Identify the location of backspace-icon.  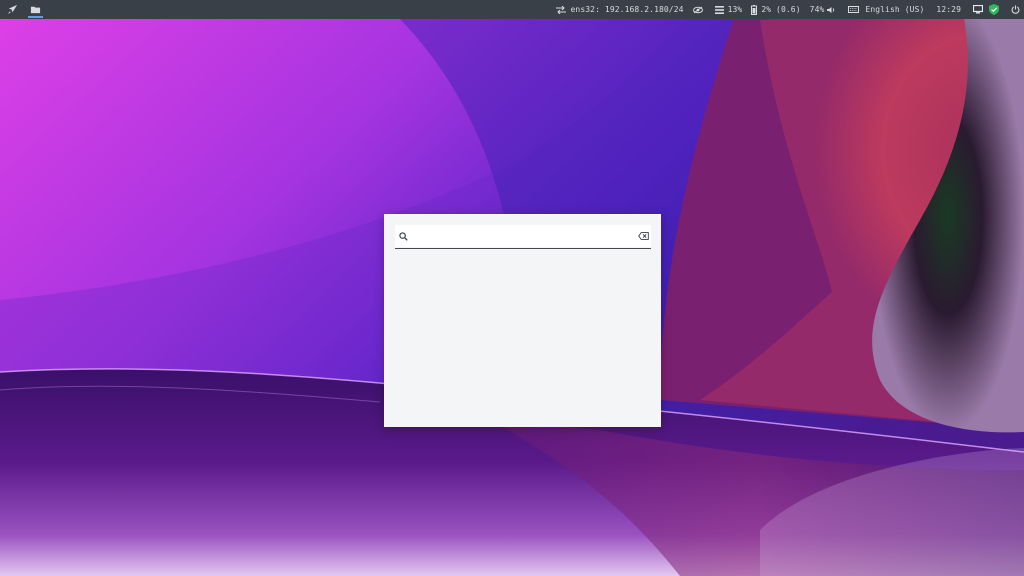
(643, 236).